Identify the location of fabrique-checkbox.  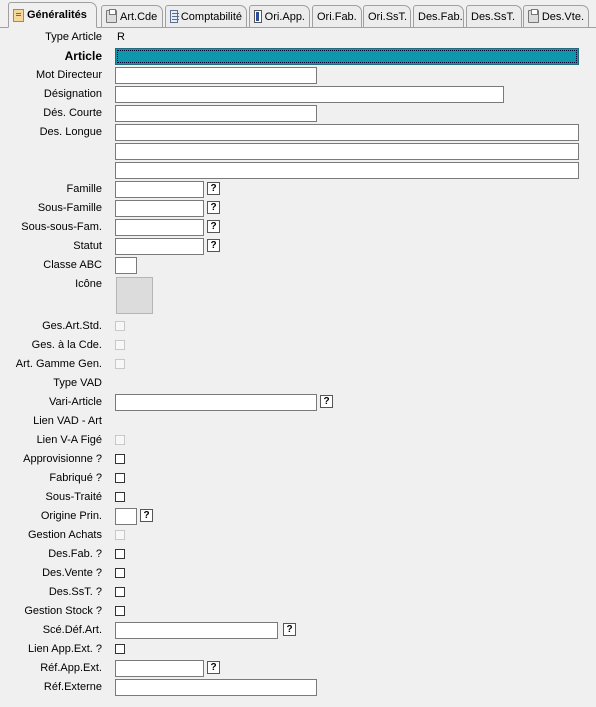
(120, 478).